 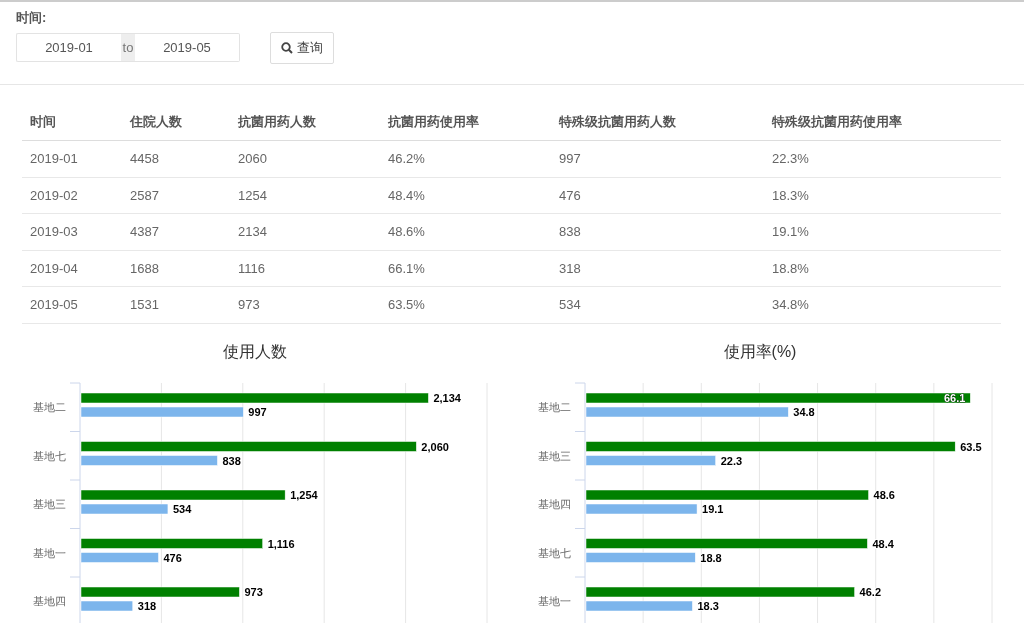 What do you see at coordinates (711, 557) in the screenshot?
I see `data-label: 18.8` at bounding box center [711, 557].